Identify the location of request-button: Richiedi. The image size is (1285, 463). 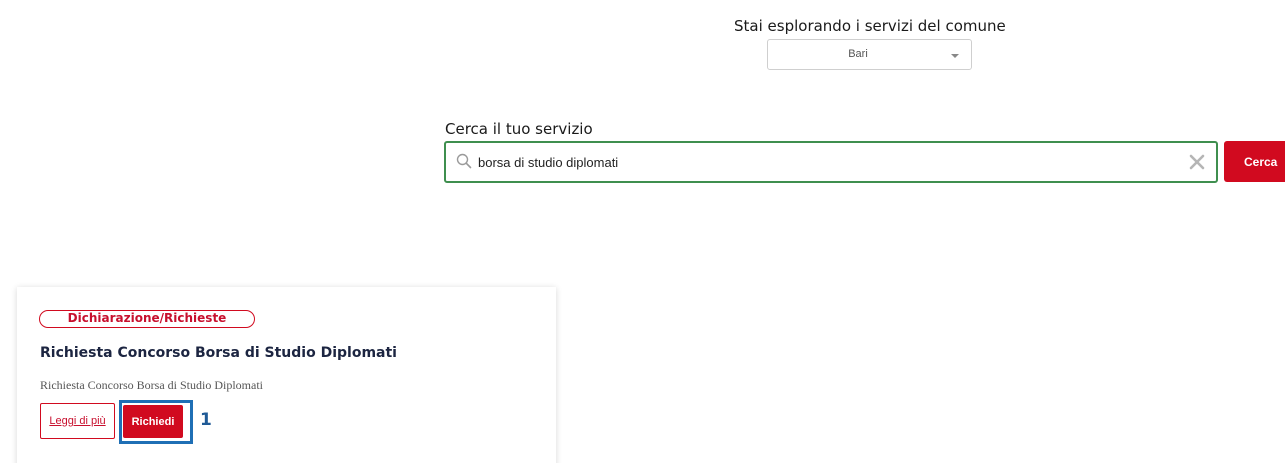
(153, 421).